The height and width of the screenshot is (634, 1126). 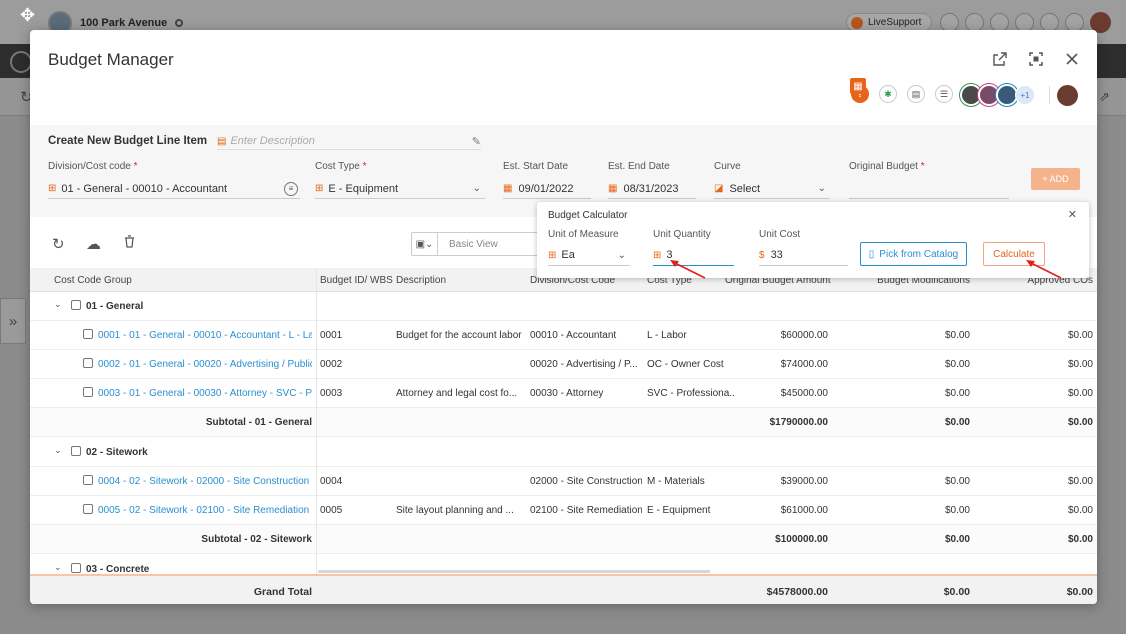 I want to click on cost-type-select: ⊞ E - Equipment ⌄, so click(x=400, y=189).